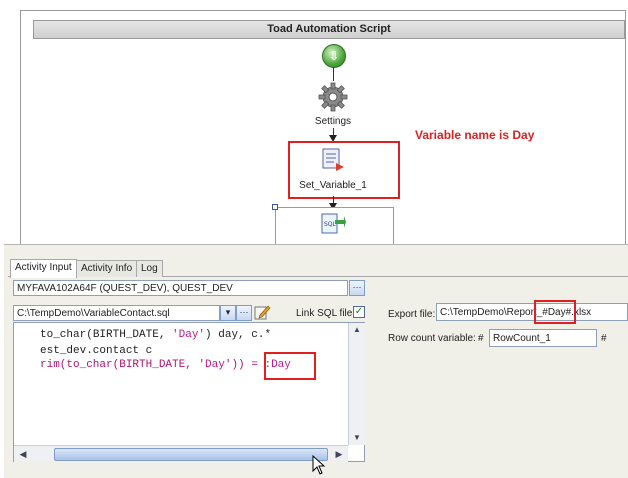  I want to click on connector-line, so click(333, 74).